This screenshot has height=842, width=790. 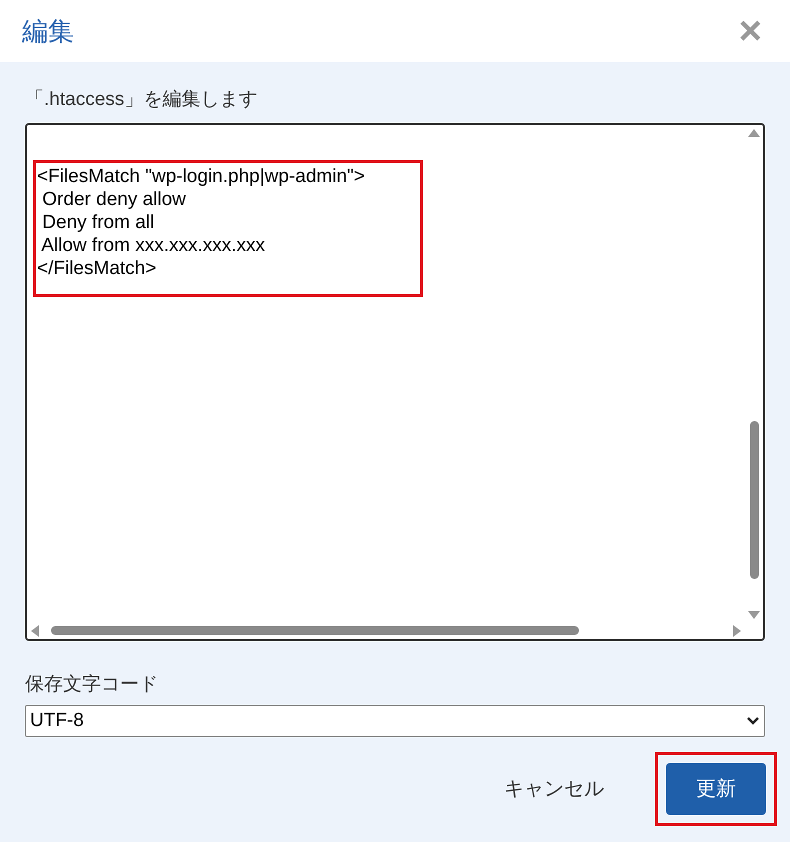 What do you see at coordinates (114, 199) in the screenshot?
I see `code-line: Order deny allow` at bounding box center [114, 199].